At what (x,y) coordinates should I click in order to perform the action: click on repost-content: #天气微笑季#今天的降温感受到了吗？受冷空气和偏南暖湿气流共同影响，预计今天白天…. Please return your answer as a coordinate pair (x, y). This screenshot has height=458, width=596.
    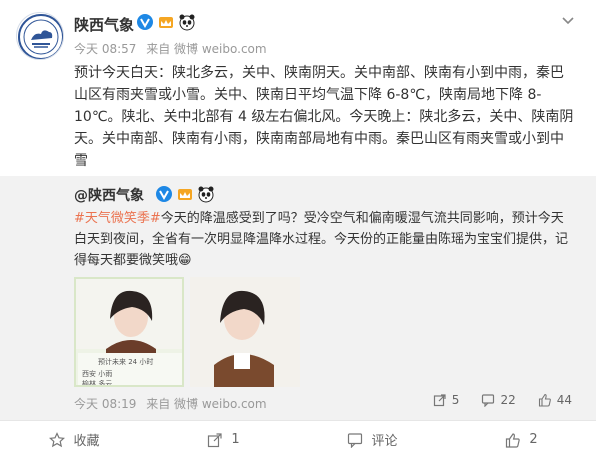
    Looking at the image, I should click on (324, 239).